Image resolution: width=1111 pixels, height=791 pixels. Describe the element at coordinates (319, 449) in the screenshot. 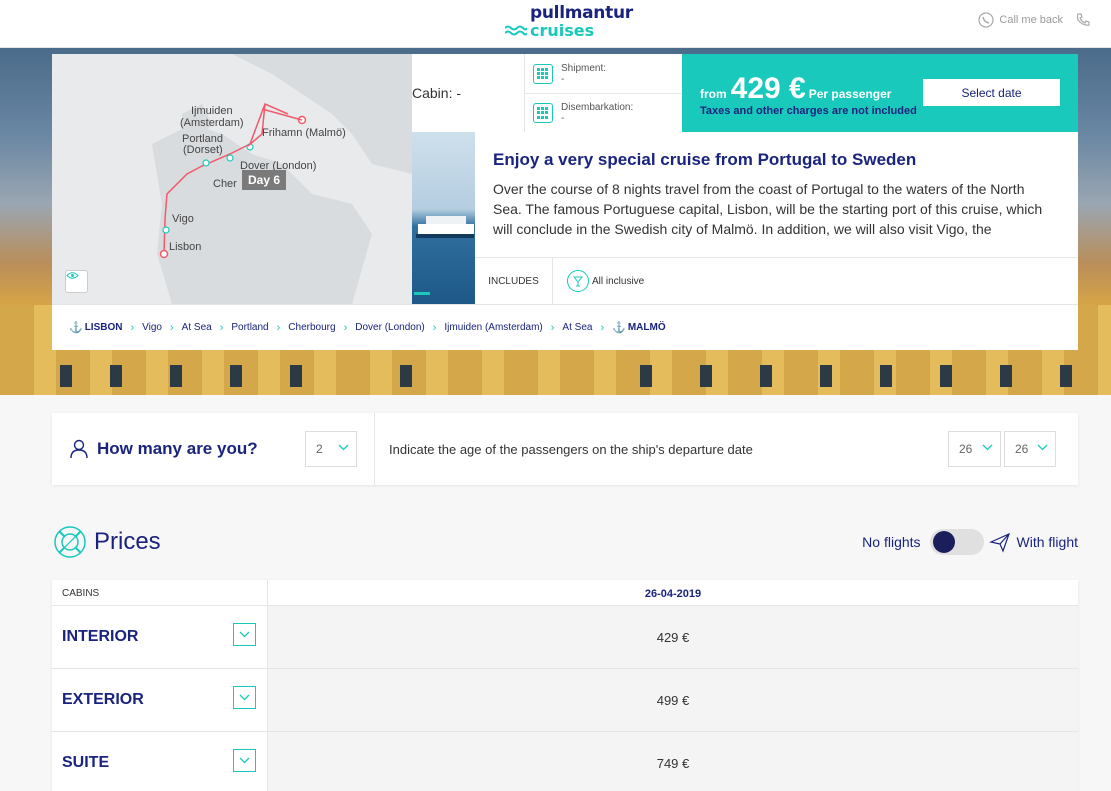

I see `passenger-count-value: 2` at that location.